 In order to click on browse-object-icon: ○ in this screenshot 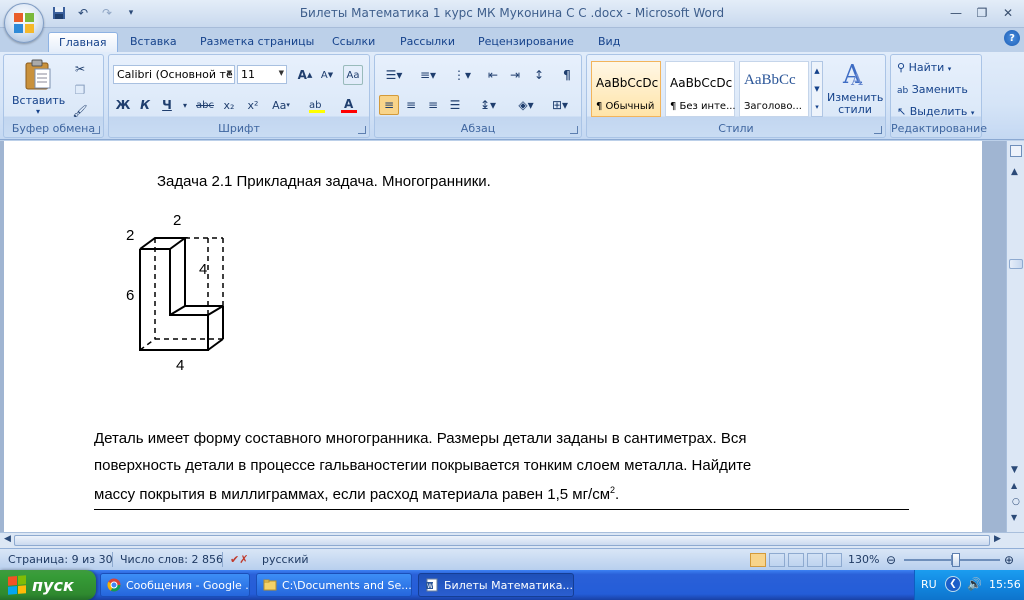, I will do `click(1016, 502)`.